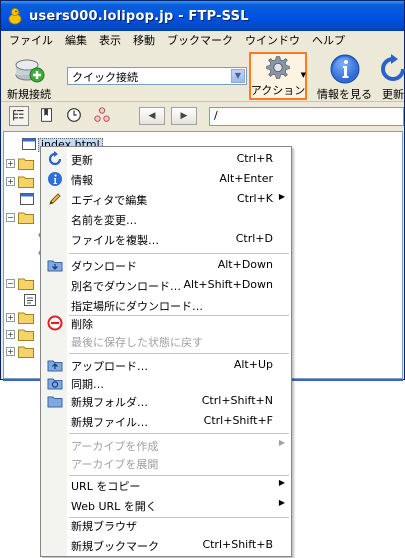 This screenshot has height=558, width=405. I want to click on menu-item-download: ダウンロード Alt+Down, so click(166, 265).